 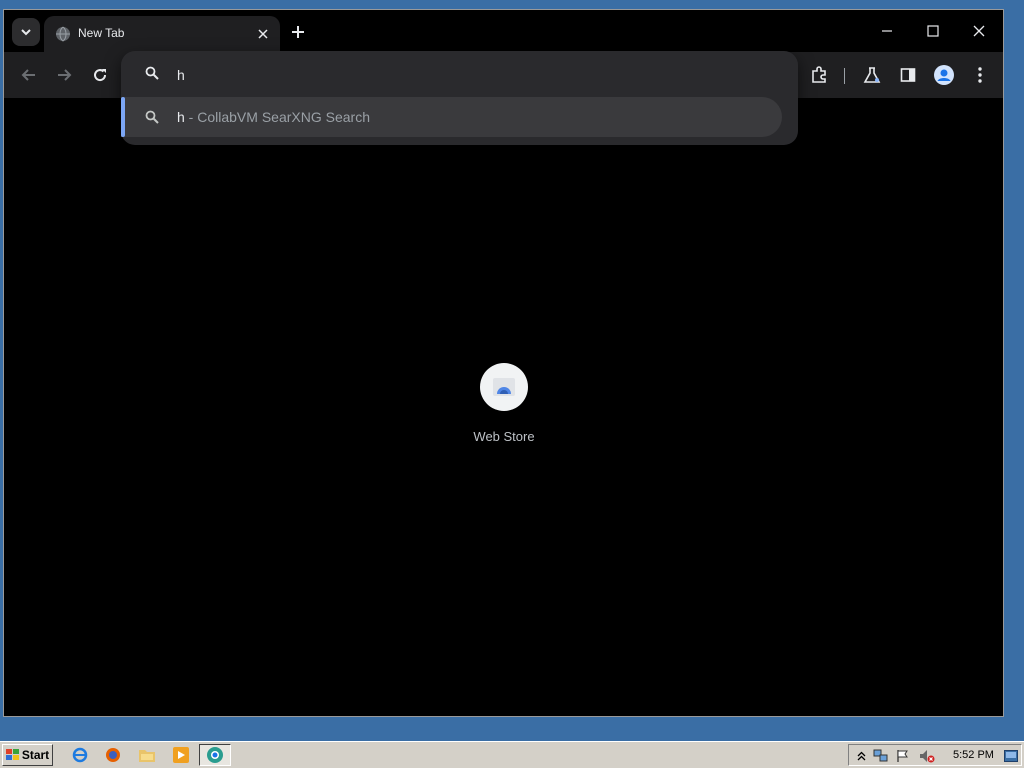 I want to click on globe-icon, so click(x=63, y=34).